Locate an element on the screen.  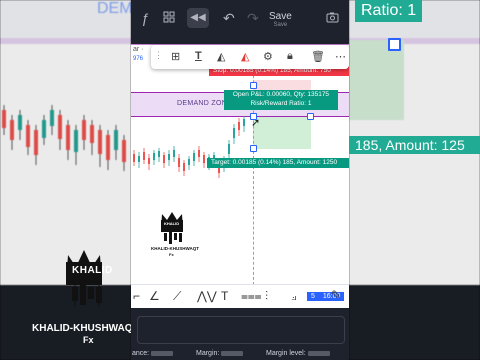
logo-name-small: KHALID is located at coordinates (172, 223).